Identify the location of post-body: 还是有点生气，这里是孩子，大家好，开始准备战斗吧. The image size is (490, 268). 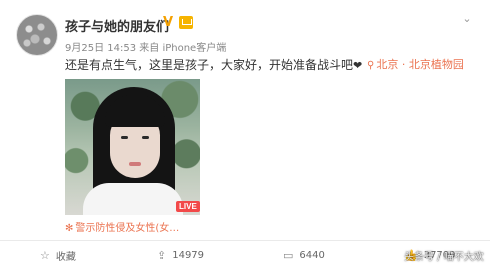
(209, 65).